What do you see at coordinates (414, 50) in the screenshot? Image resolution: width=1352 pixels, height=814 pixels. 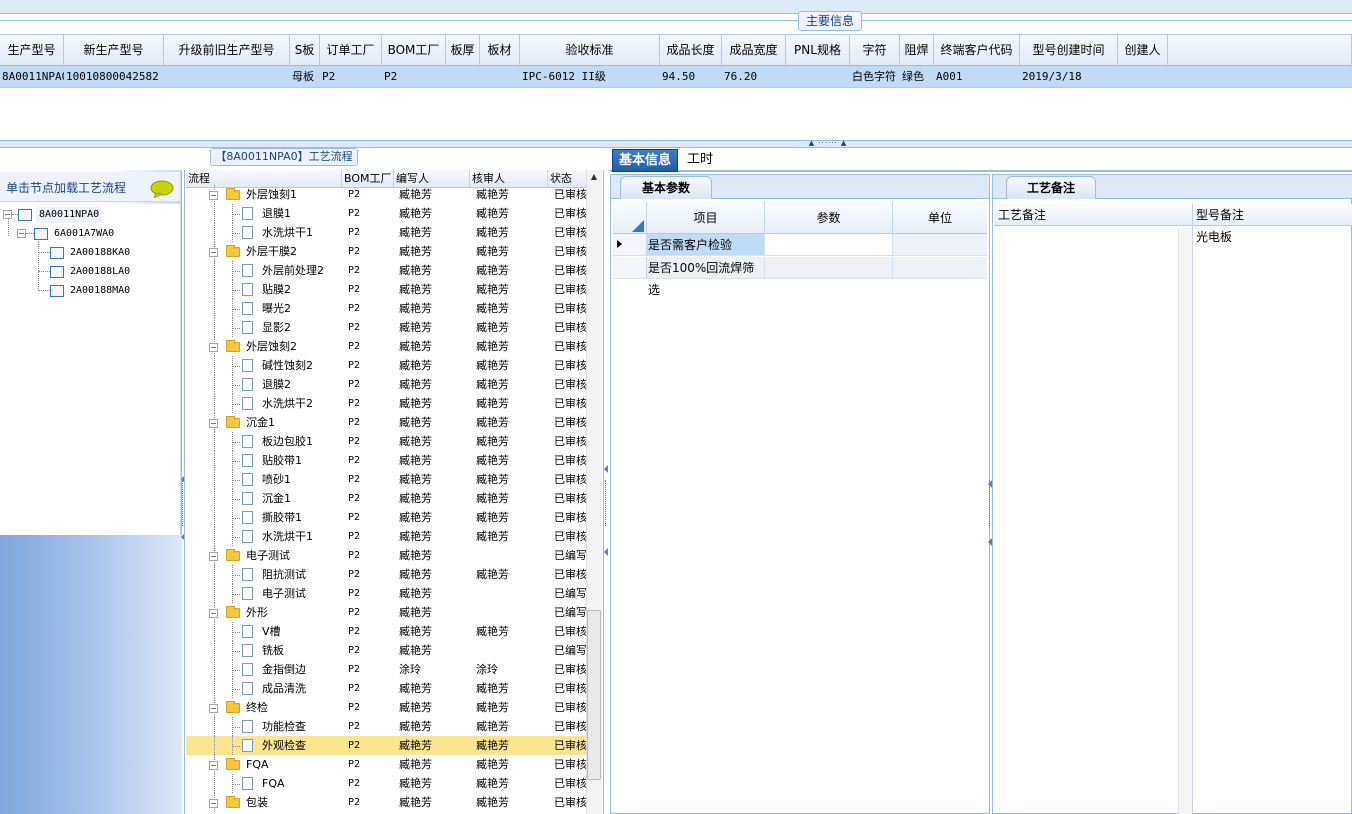 I see `main-info-col: BOM工厂` at bounding box center [414, 50].